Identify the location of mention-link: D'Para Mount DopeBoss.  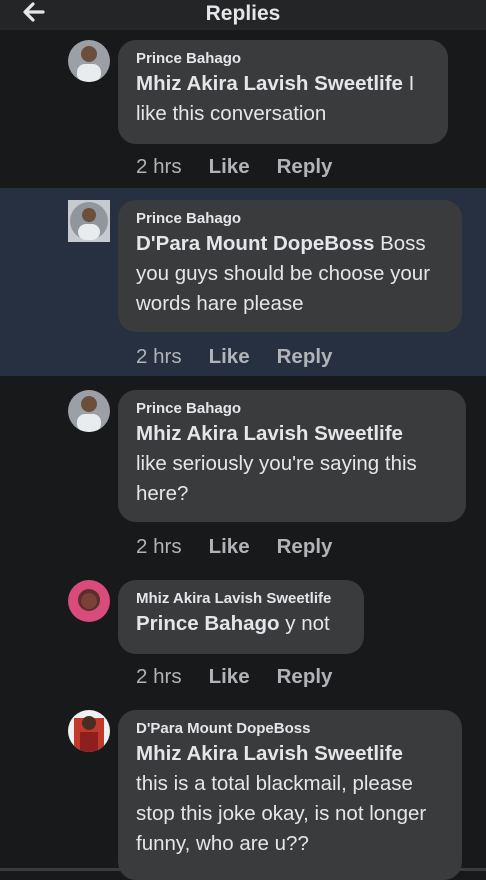
(255, 243).